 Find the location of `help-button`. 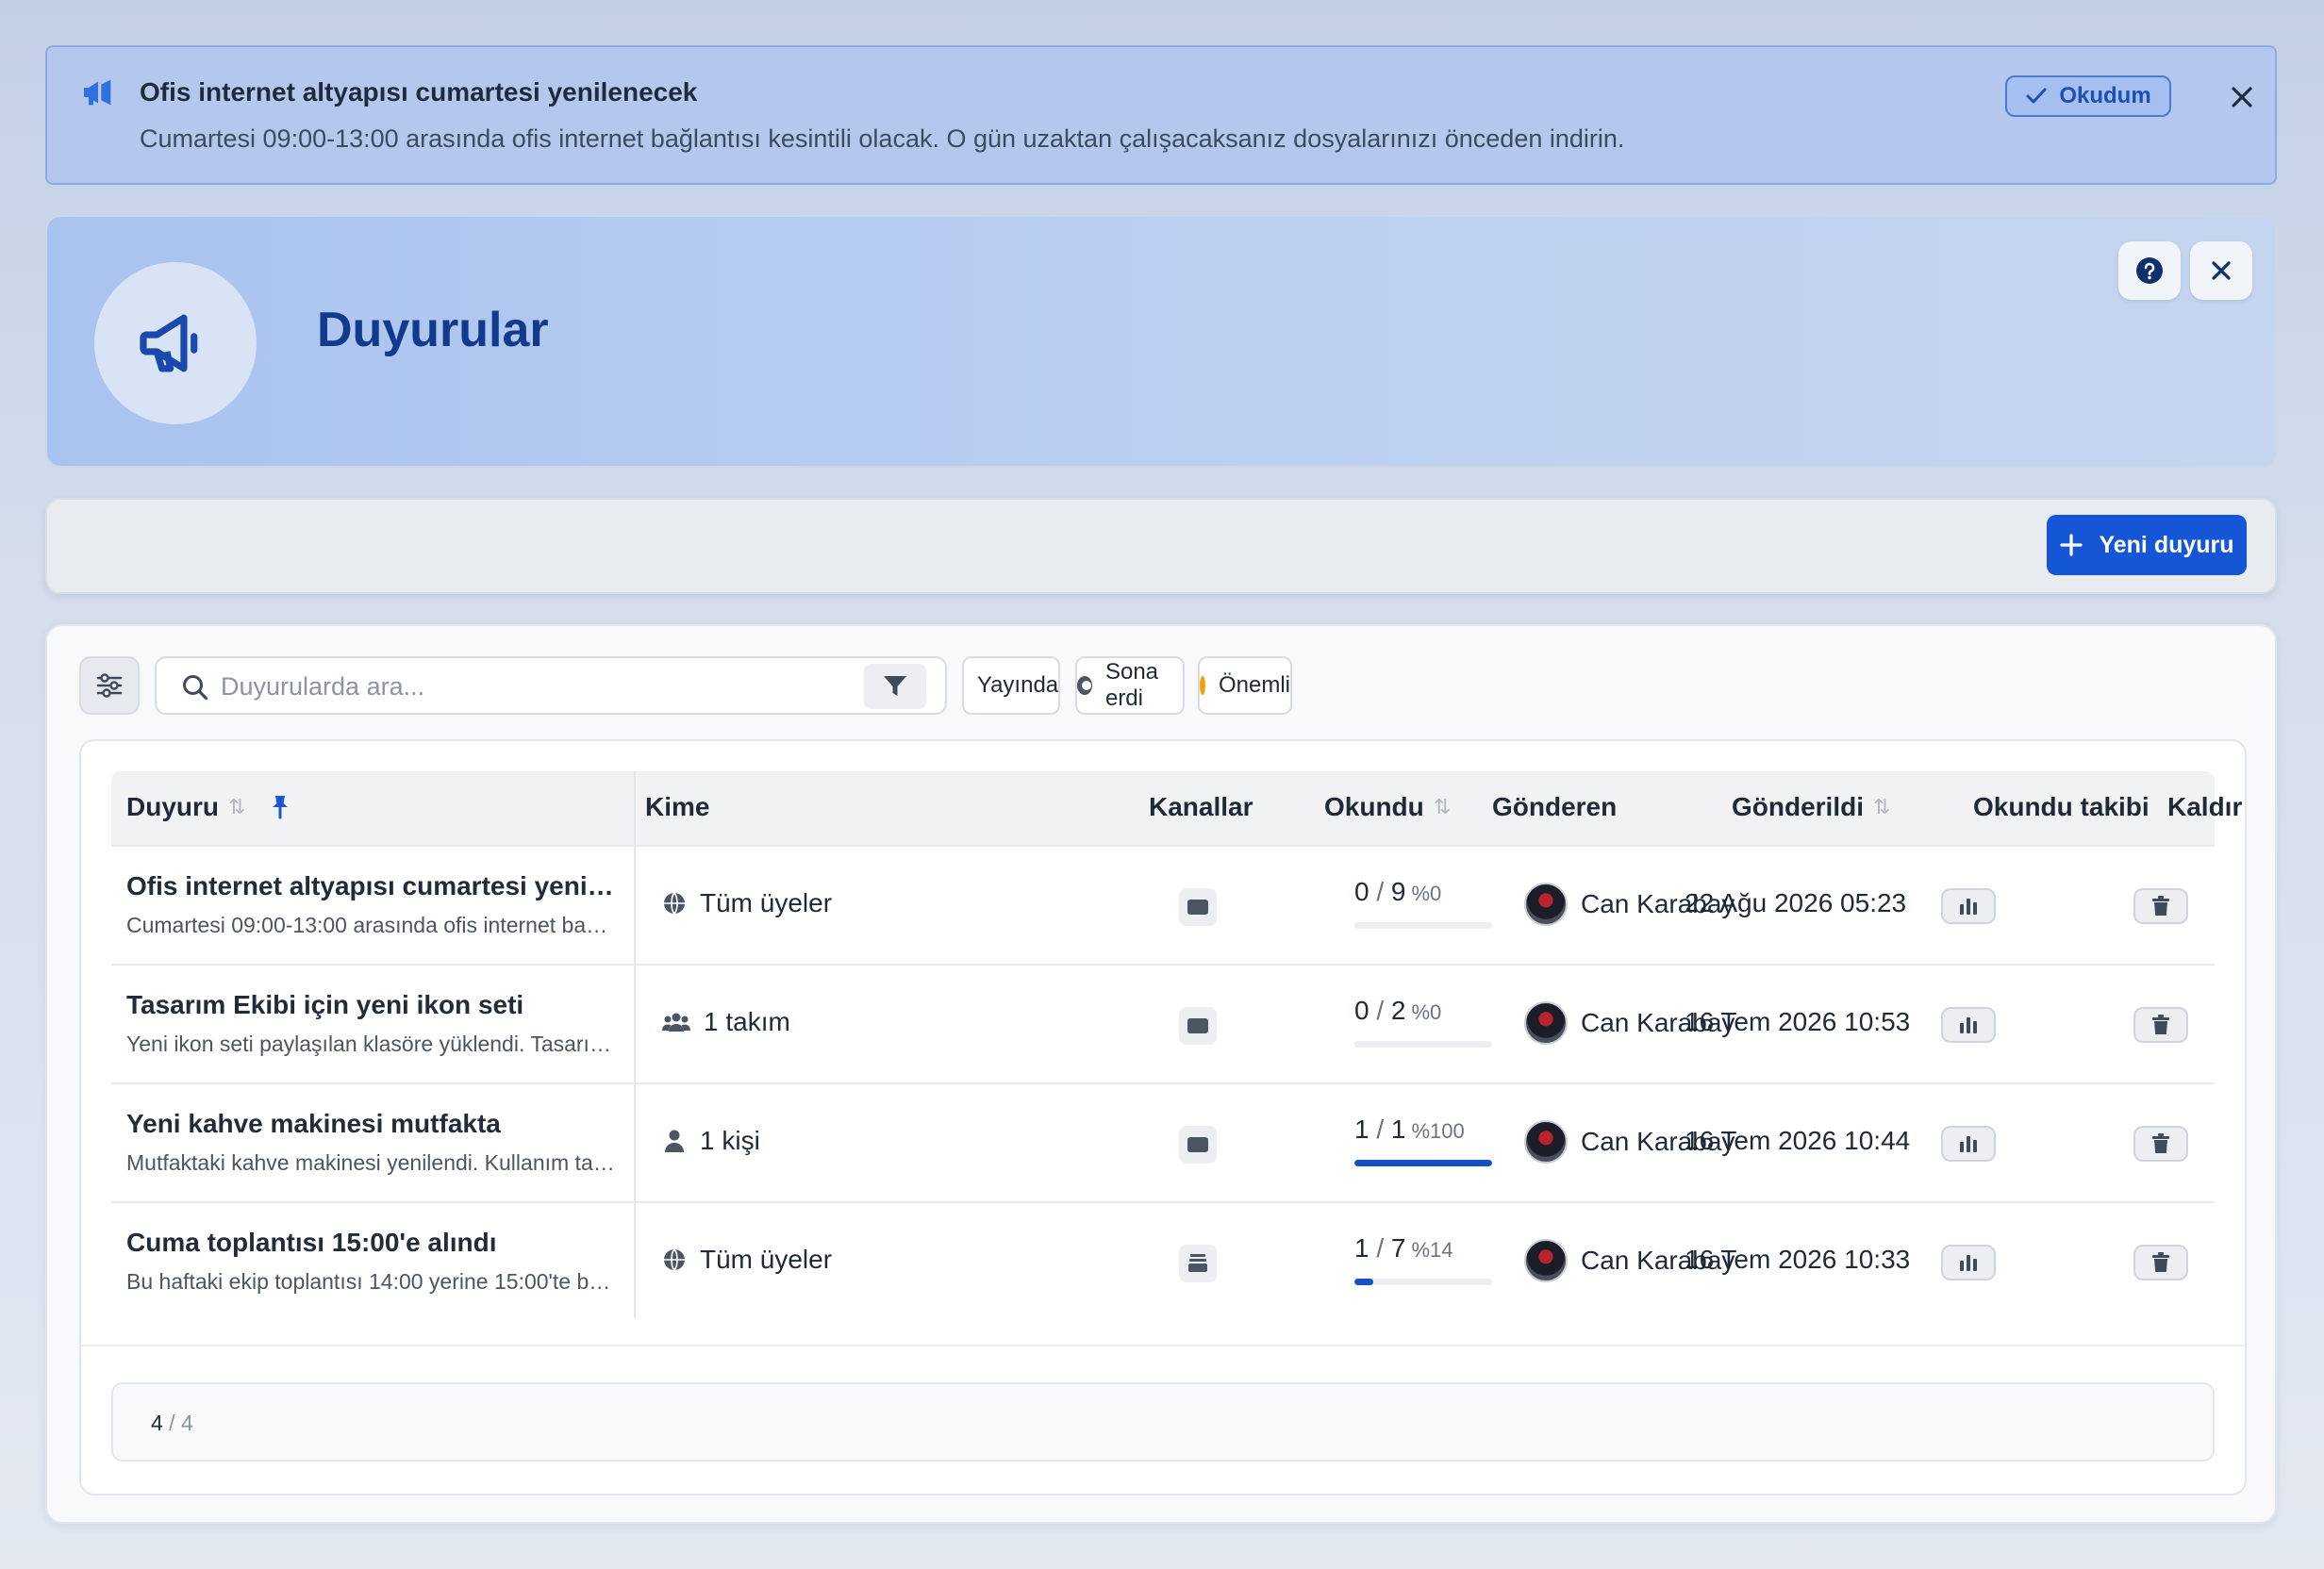

help-button is located at coordinates (2149, 270).